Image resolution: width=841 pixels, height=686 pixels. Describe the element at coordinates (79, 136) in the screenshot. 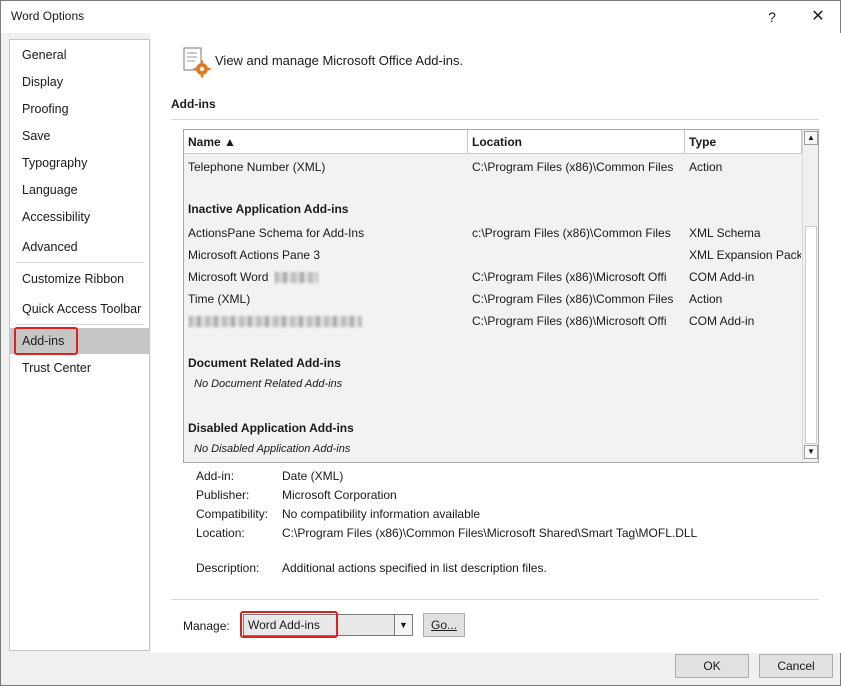

I see `sidebar-item-save: Save` at that location.